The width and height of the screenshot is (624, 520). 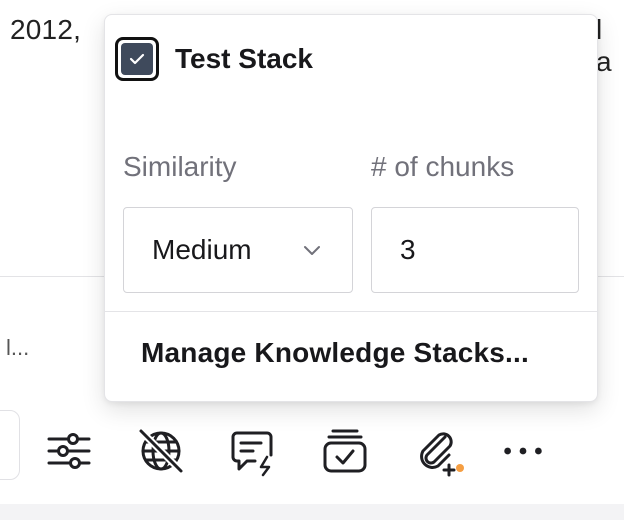 What do you see at coordinates (312, 512) in the screenshot?
I see `bottom-strip` at bounding box center [312, 512].